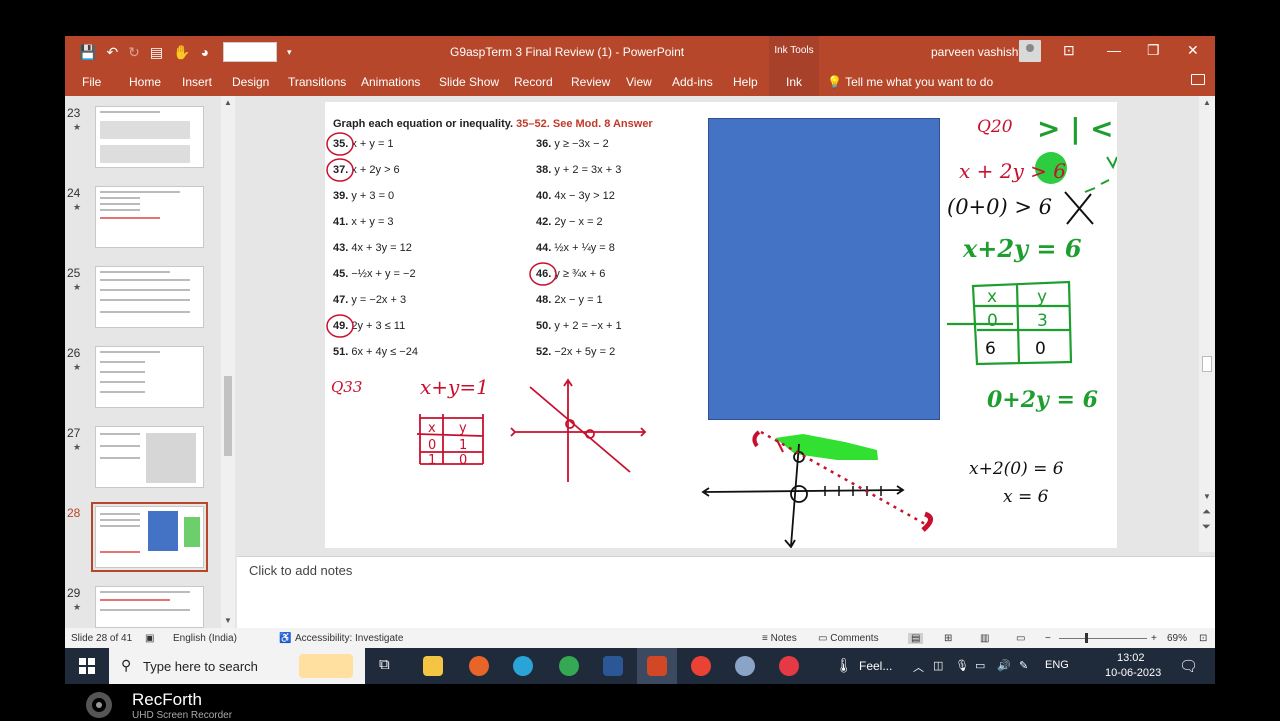  I want to click on previous-slide-icon: ⏶, so click(1206, 512).